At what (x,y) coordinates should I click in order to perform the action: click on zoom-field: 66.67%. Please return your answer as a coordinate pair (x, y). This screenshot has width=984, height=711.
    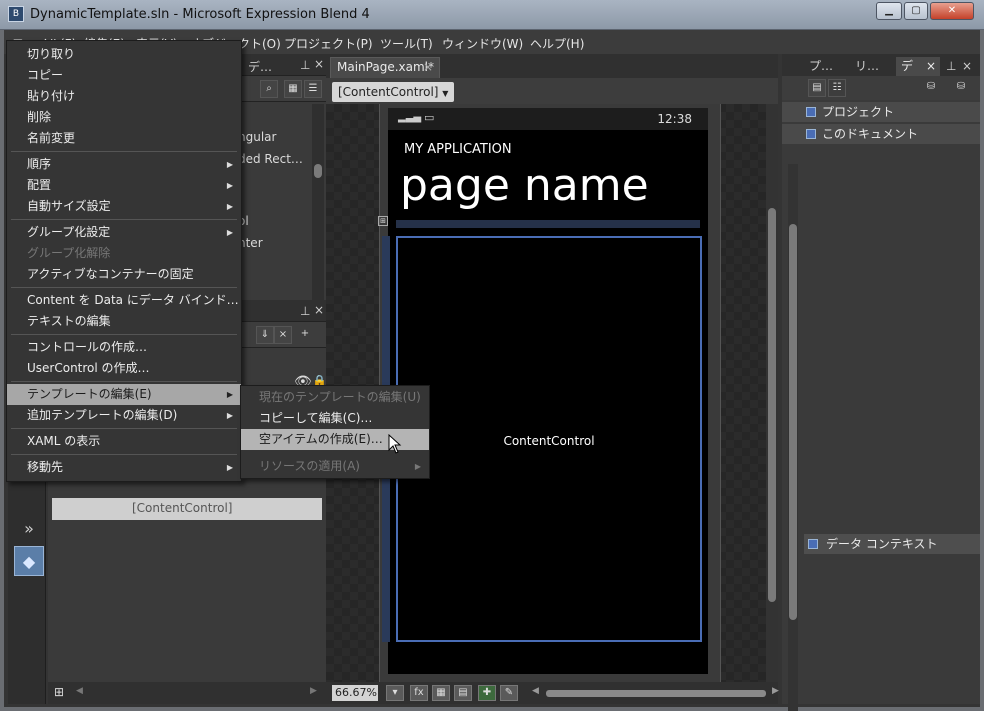
    Looking at the image, I should click on (355, 693).